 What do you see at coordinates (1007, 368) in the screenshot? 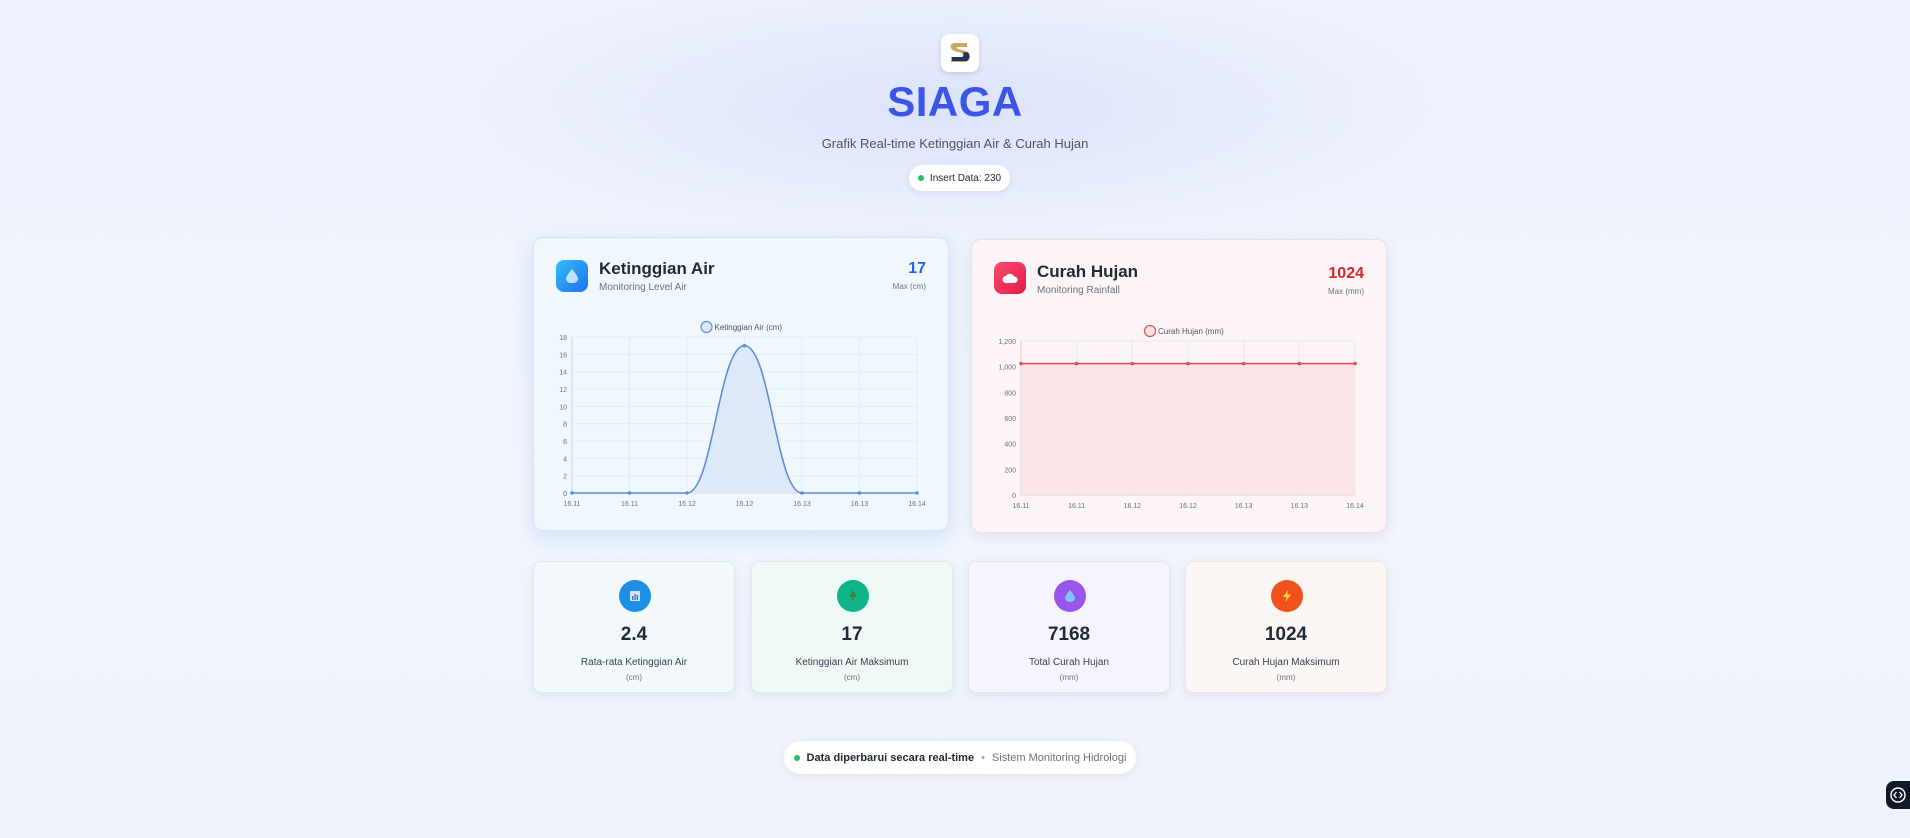
I see `y-tick-label: 1,000` at bounding box center [1007, 368].